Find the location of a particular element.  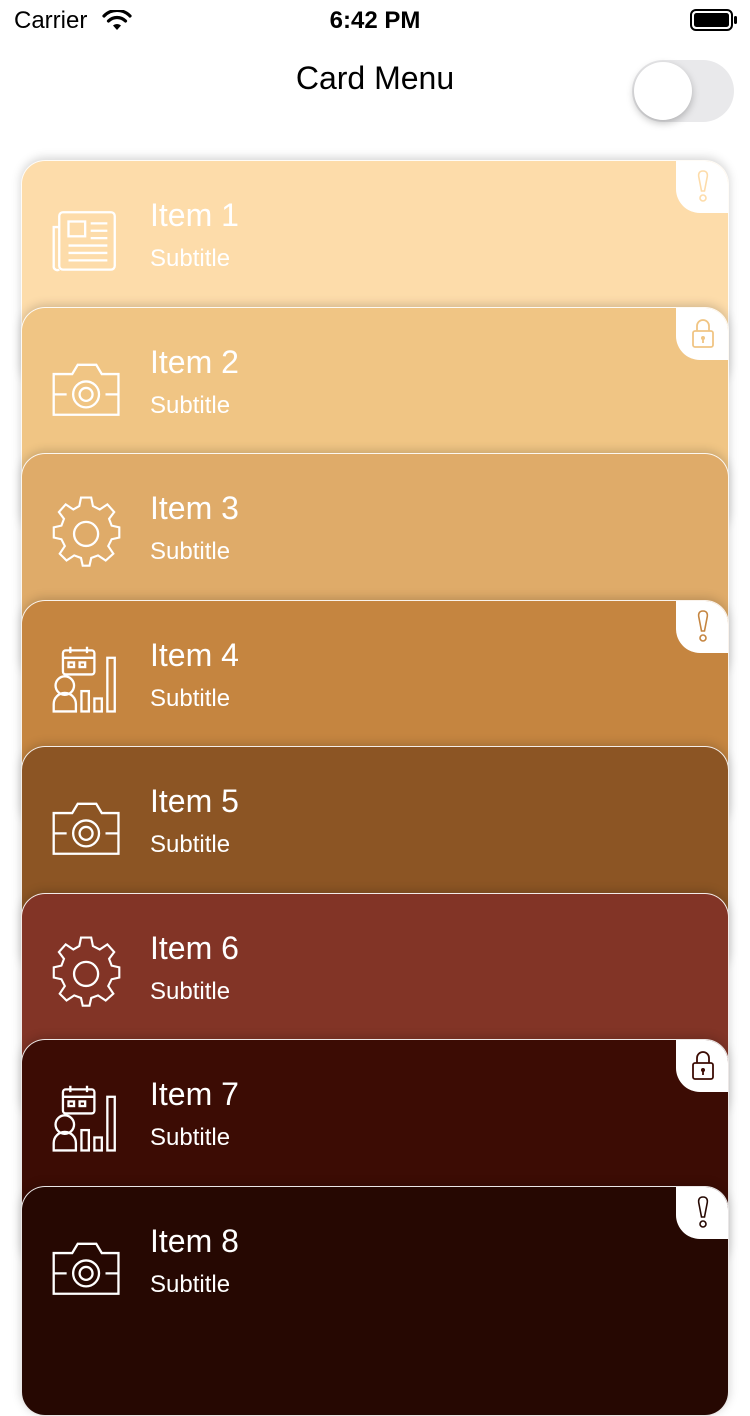

card-title: Item 3 is located at coordinates (194, 508).